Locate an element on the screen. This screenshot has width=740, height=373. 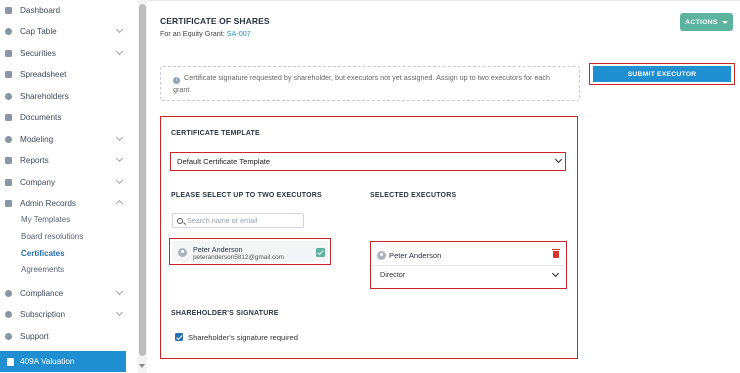
divider is located at coordinates (468, 265).